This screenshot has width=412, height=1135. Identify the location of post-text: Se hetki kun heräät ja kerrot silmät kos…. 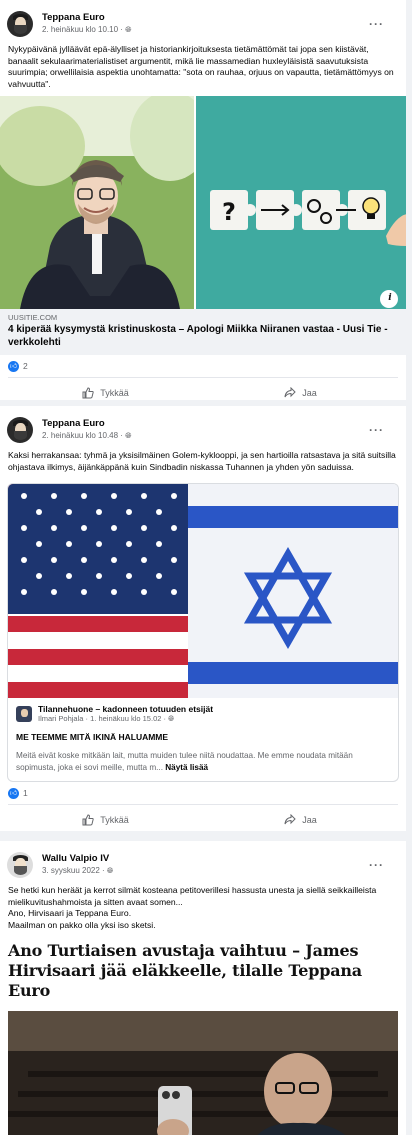
(203, 909).